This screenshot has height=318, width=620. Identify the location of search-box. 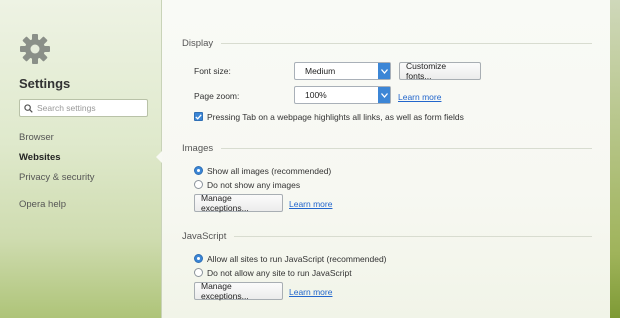
(83, 108).